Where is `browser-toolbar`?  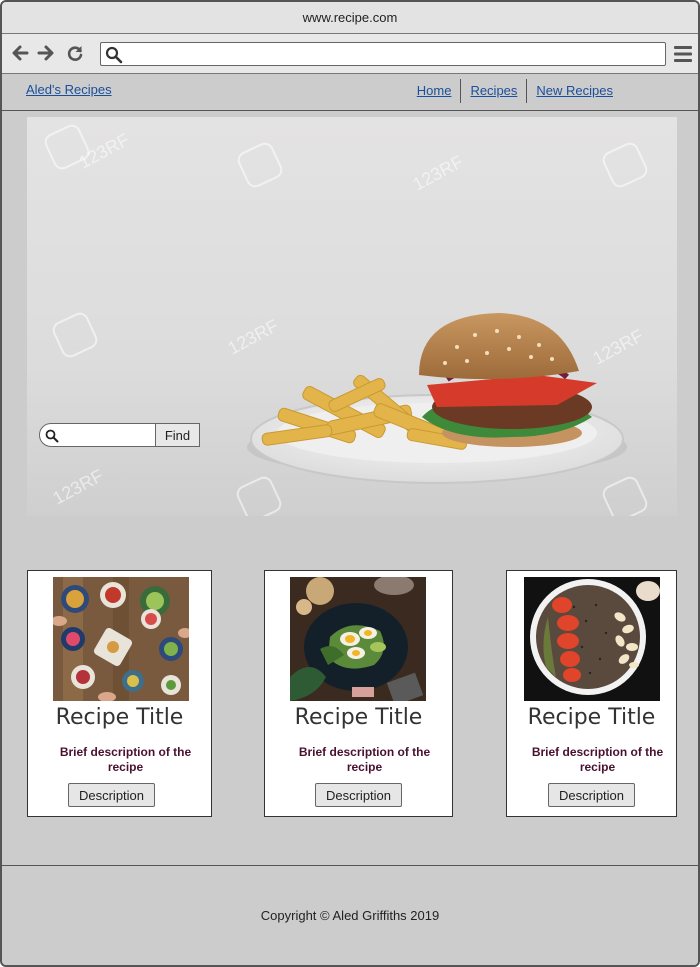 browser-toolbar is located at coordinates (350, 54).